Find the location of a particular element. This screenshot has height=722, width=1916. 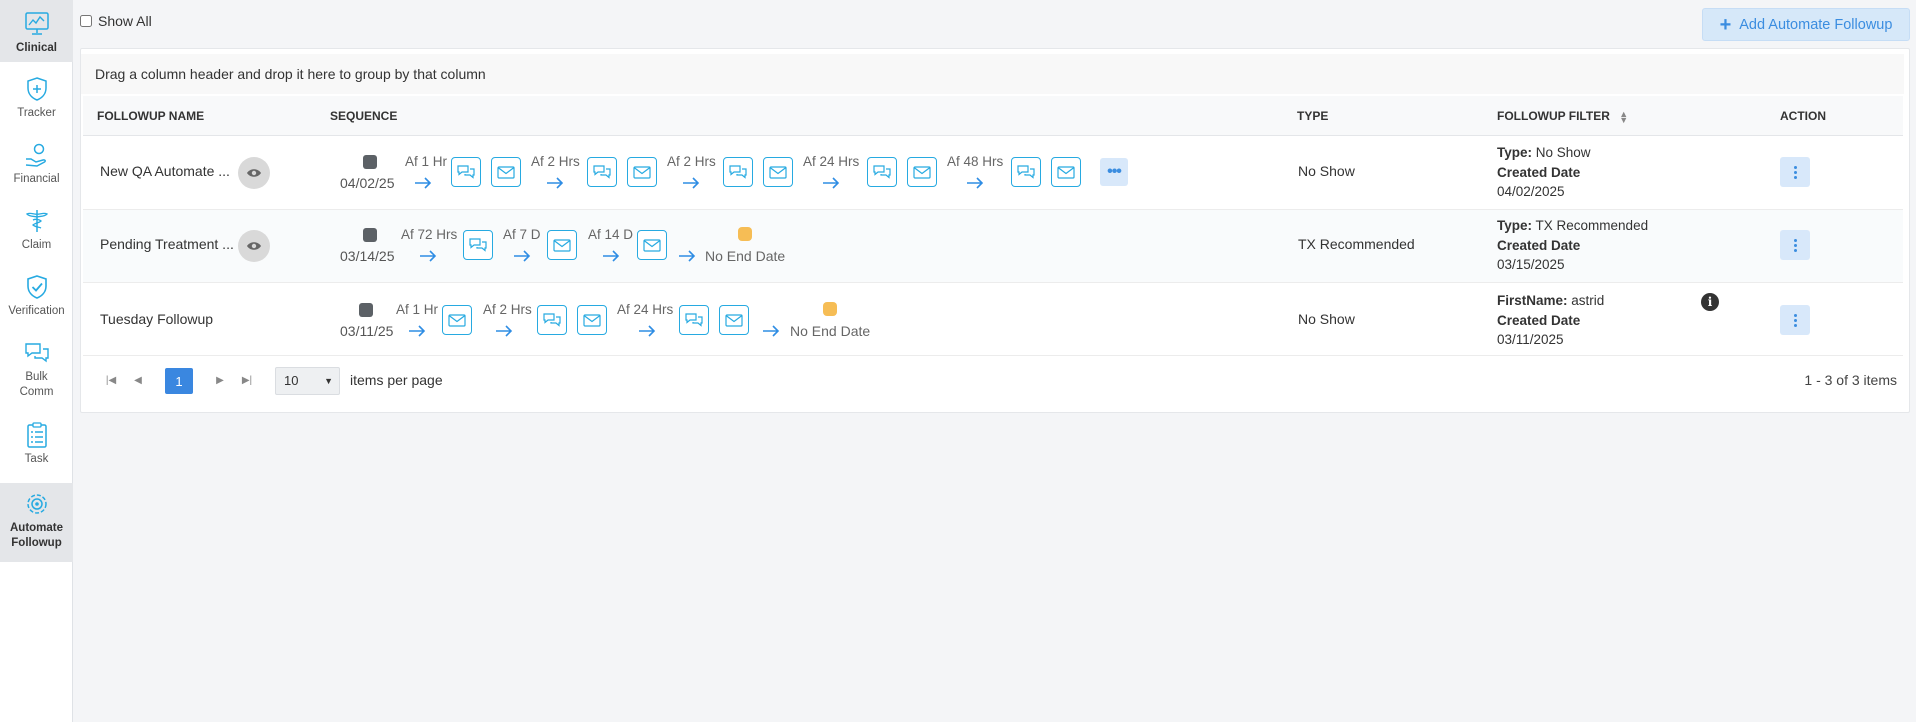

sidebar-item-label: Automate is located at coordinates (36, 528).